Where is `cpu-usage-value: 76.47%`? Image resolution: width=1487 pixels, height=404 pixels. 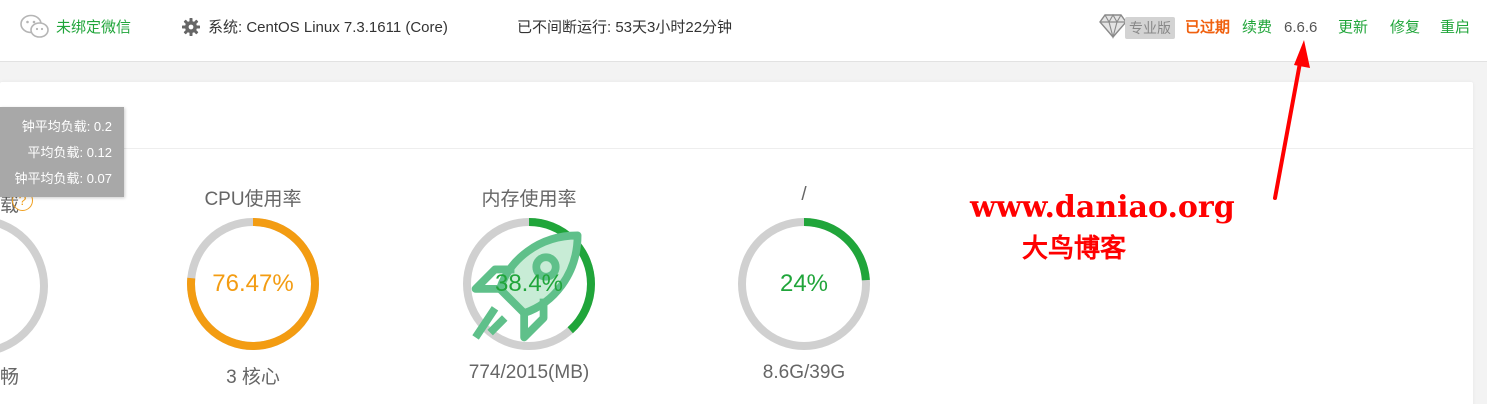 cpu-usage-value: 76.47% is located at coordinates (253, 283).